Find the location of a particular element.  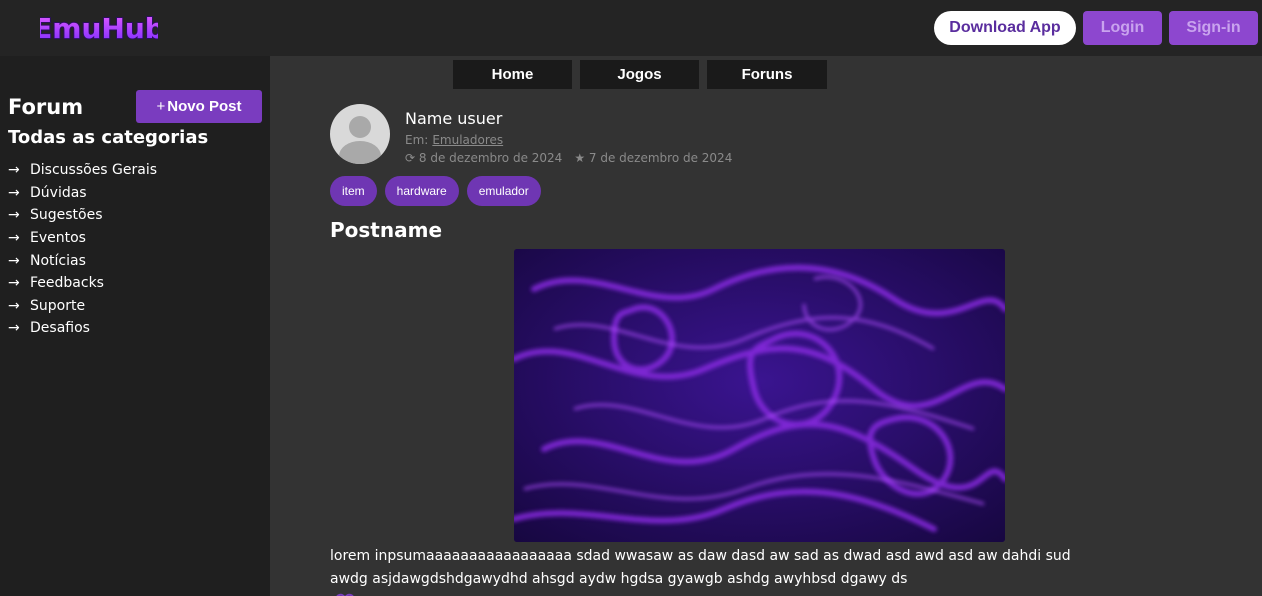

category-item-desafios: → Desafios is located at coordinates (82, 328).